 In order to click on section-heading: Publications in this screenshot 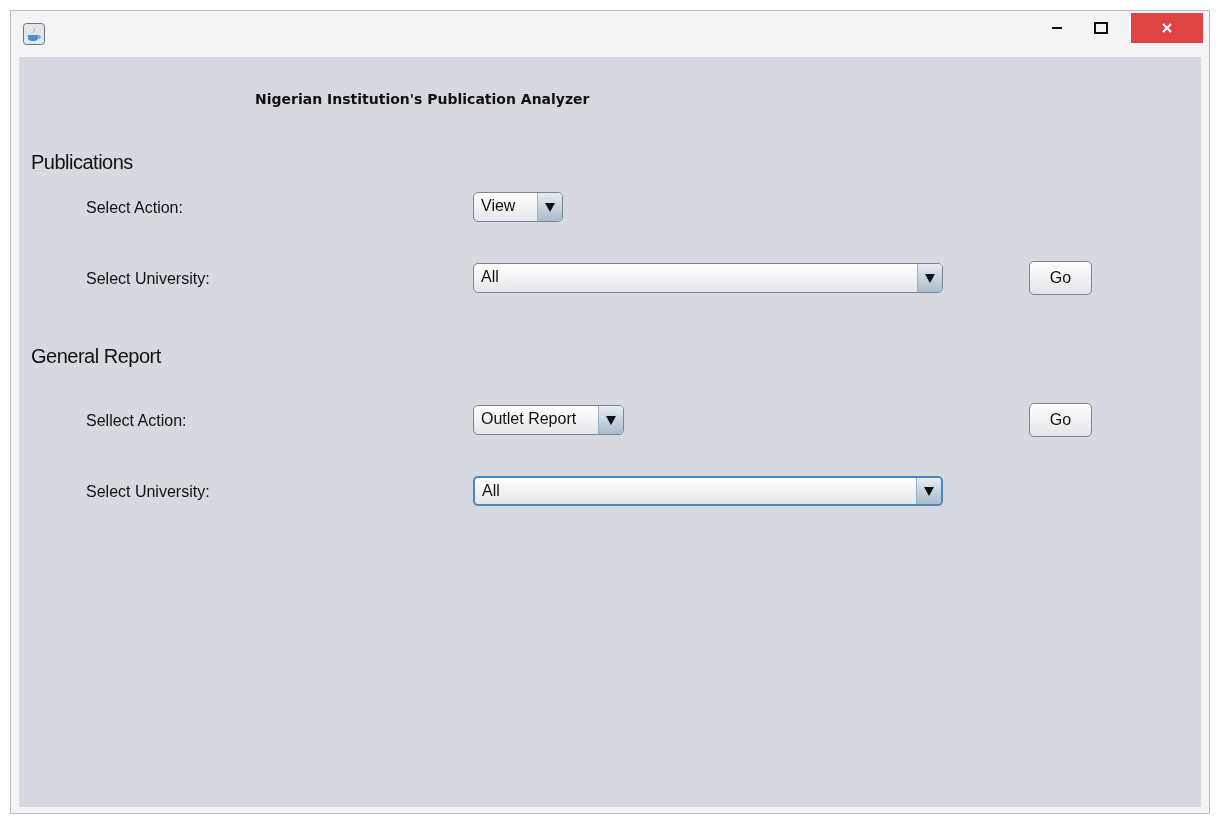, I will do `click(82, 163)`.